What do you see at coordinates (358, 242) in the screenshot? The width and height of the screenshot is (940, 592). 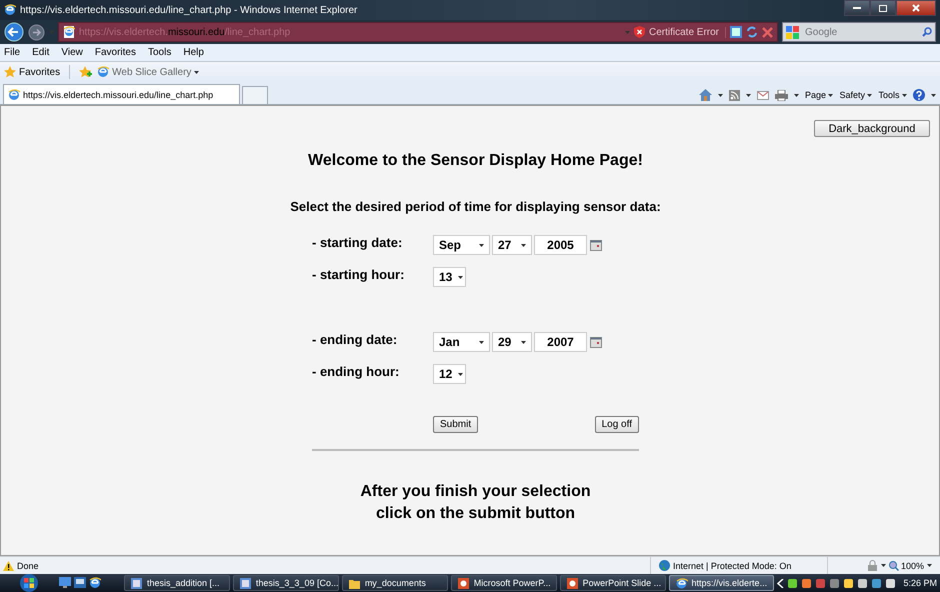 I see `field-label: - starting date:` at bounding box center [358, 242].